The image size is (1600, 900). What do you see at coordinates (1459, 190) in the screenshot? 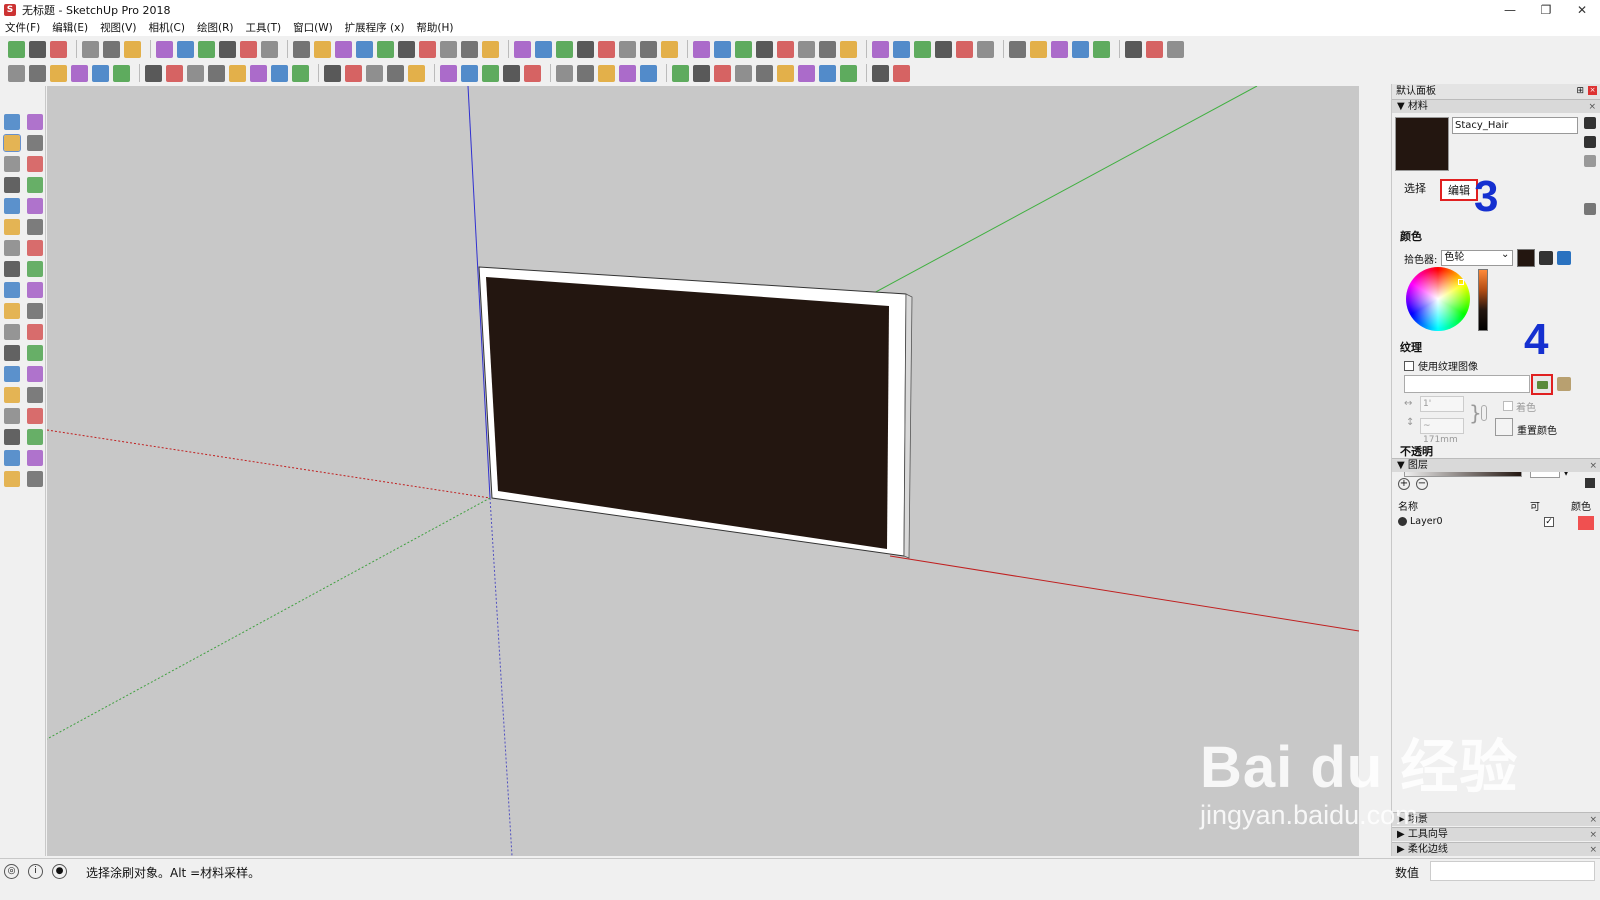
I see `tab-edit: 编辑` at bounding box center [1459, 190].